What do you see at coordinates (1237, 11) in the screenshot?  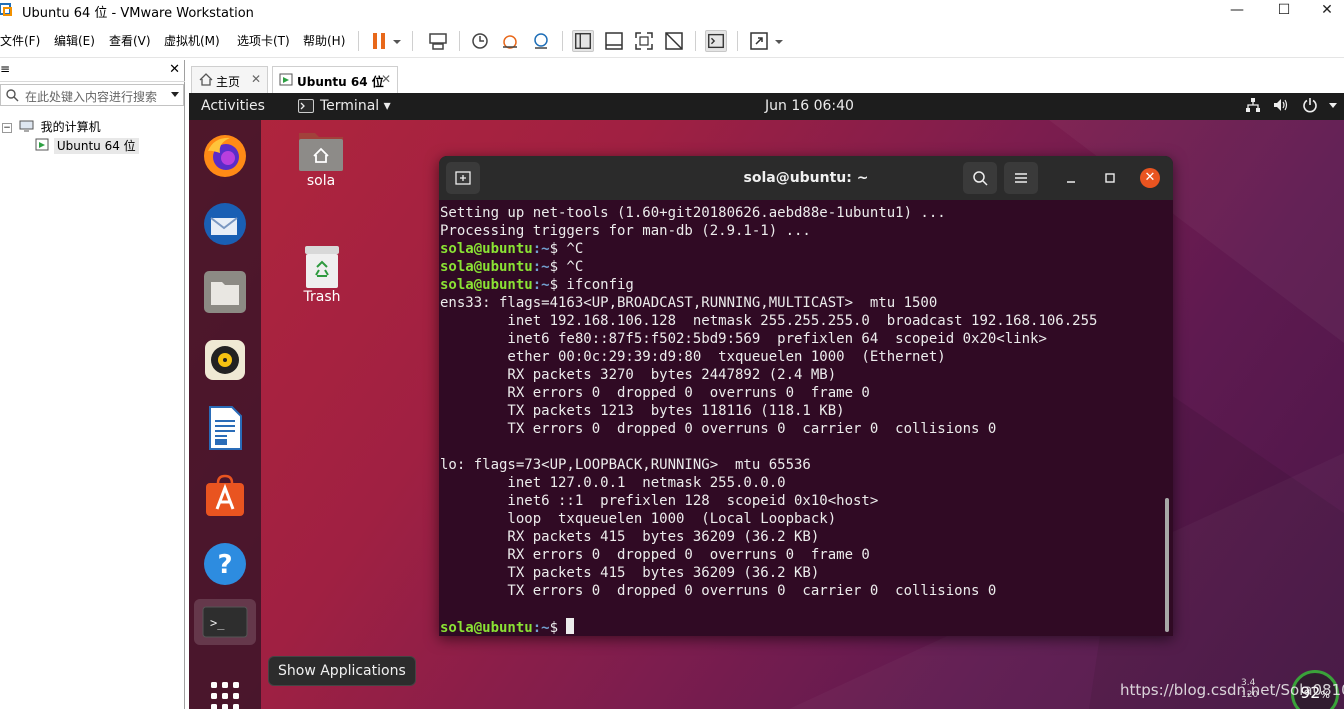 I see `minimize-button: —` at bounding box center [1237, 11].